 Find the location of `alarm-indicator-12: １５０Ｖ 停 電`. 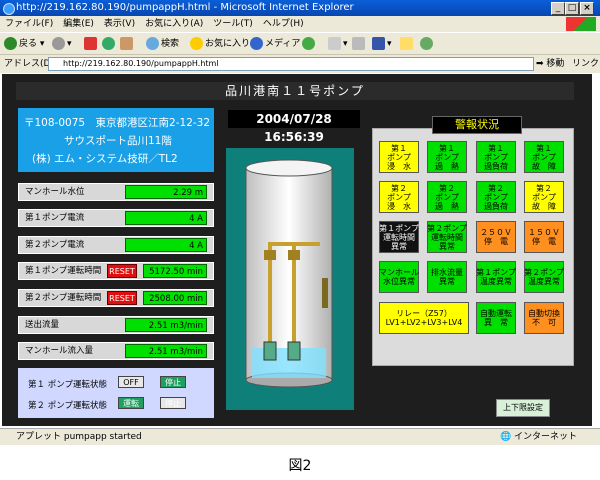

alarm-indicator-12: １５０Ｖ 停 電 is located at coordinates (544, 237).